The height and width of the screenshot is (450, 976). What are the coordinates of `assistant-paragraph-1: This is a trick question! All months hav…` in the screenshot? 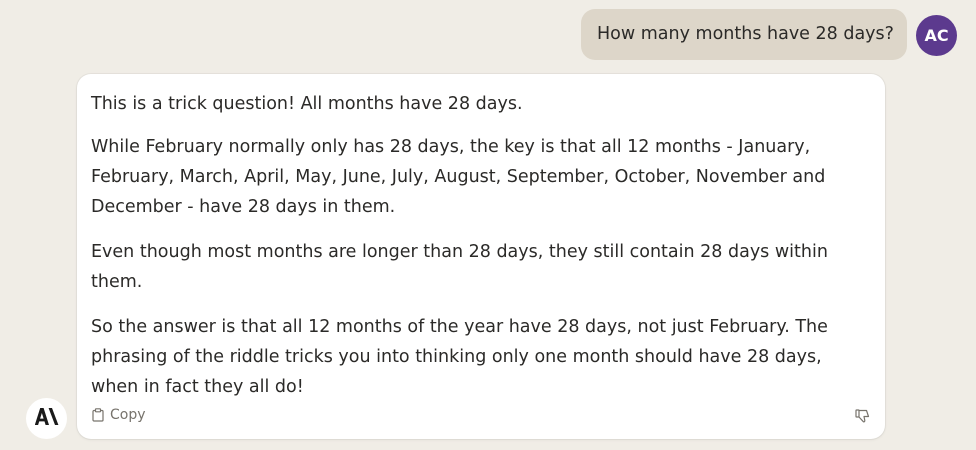 It's located at (307, 104).